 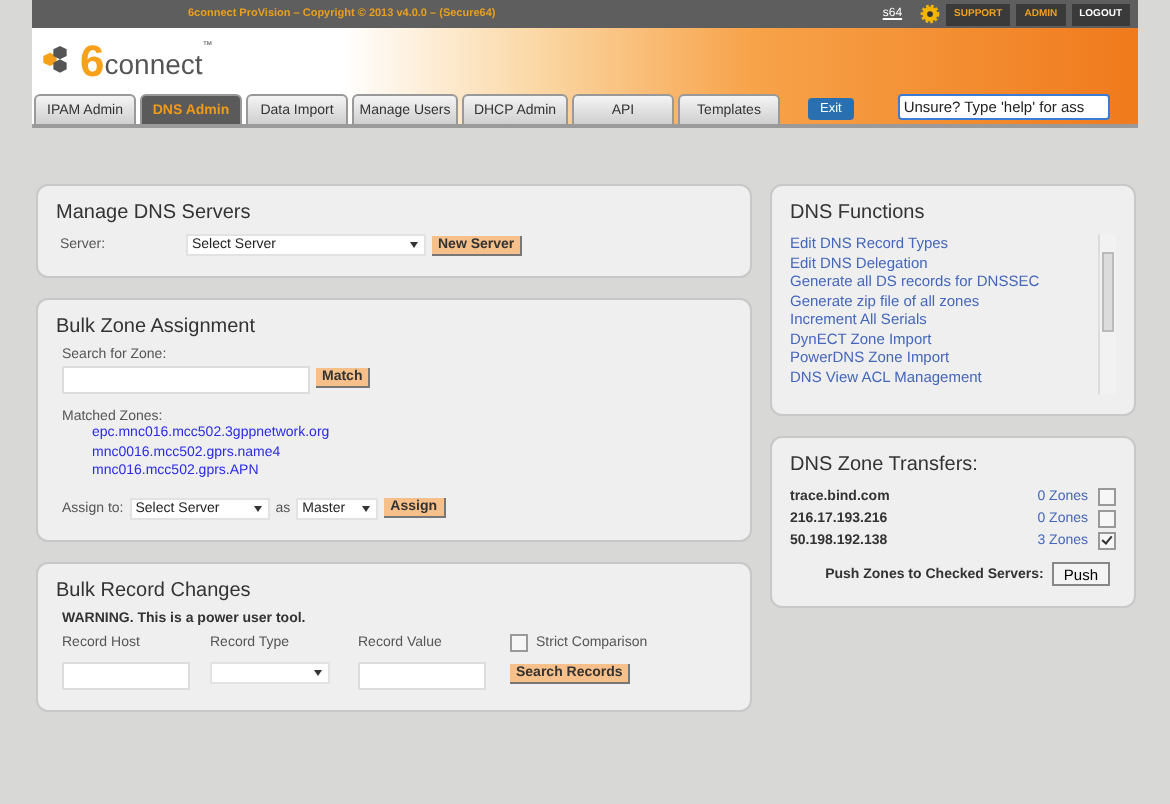 I want to click on record-host-field, so click(x=126, y=675).